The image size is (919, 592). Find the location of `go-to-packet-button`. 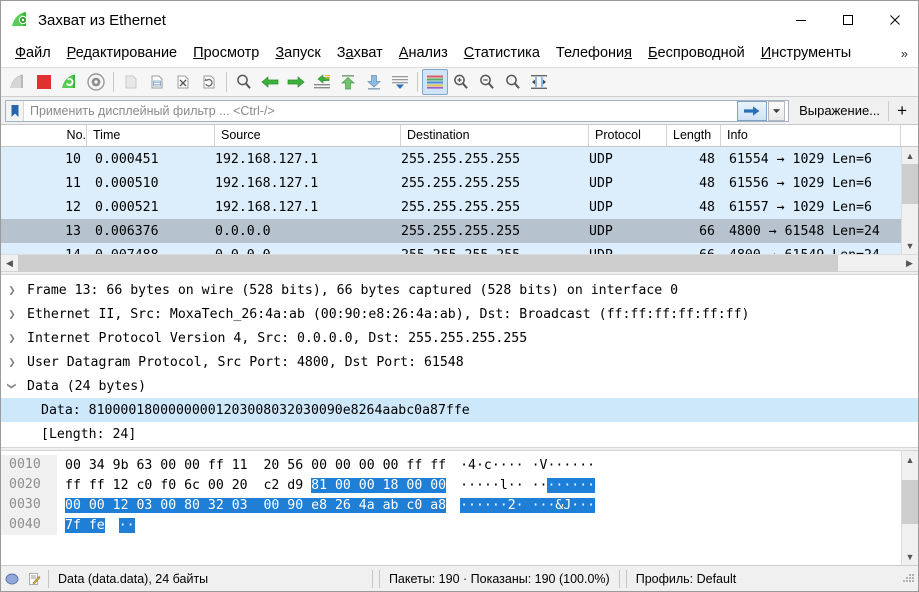

go-to-packet-button is located at coordinates (322, 82).